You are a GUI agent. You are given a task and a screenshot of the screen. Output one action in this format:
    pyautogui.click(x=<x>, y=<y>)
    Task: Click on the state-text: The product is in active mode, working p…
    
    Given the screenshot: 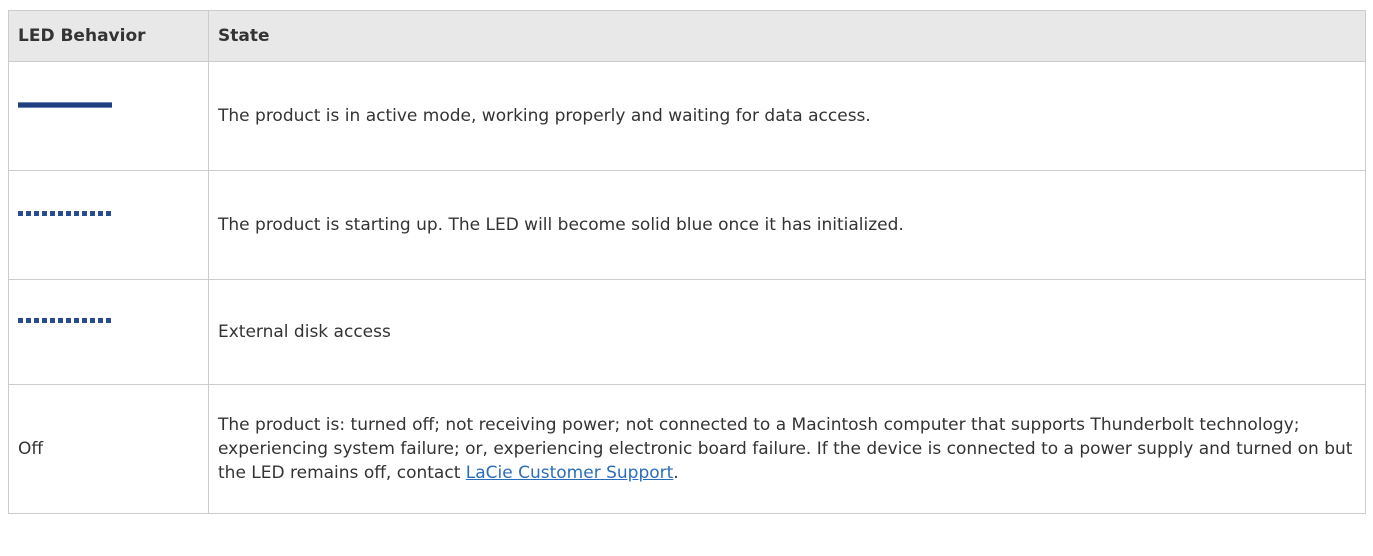 What is the action you would take?
    pyautogui.click(x=544, y=116)
    